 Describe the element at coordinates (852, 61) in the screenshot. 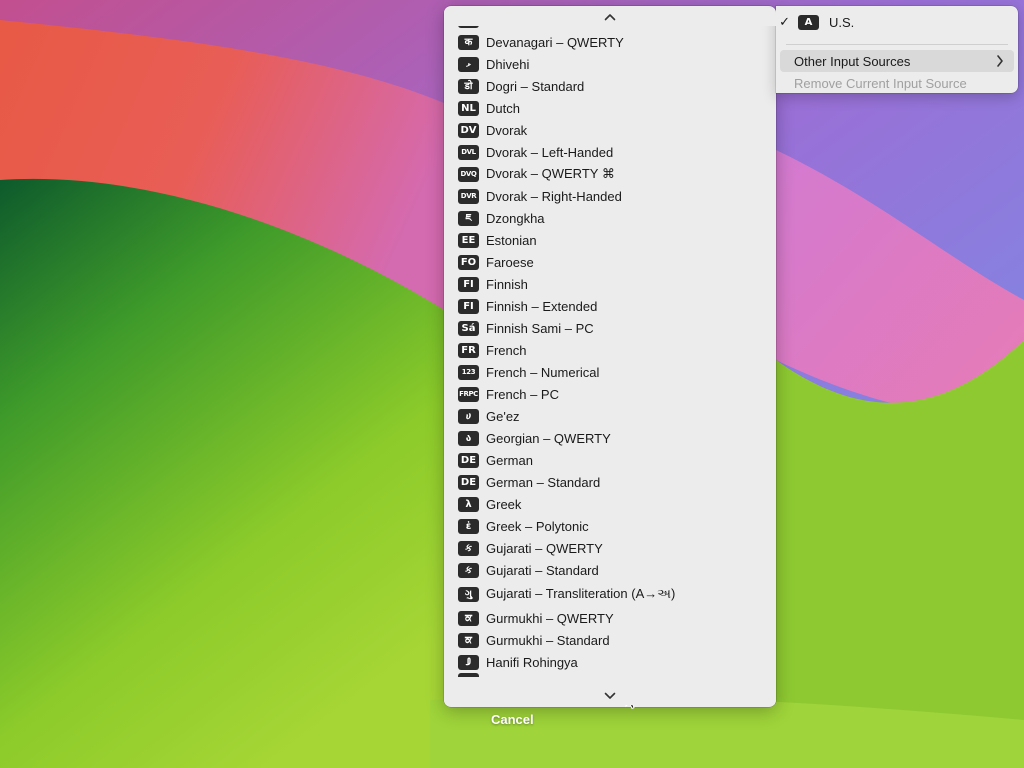

I see `other-input-sources-label: Other Input Sources` at that location.